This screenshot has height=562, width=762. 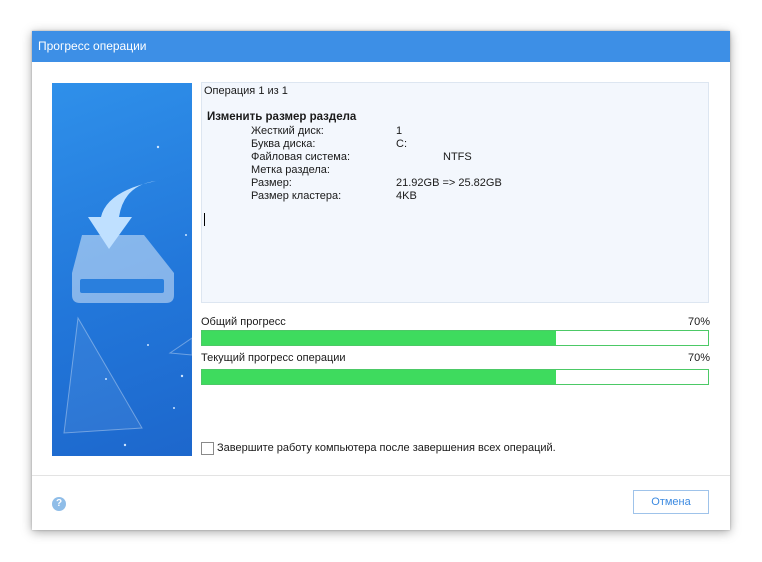 What do you see at coordinates (406, 196) in the screenshot?
I see `property-value: 4KB` at bounding box center [406, 196].